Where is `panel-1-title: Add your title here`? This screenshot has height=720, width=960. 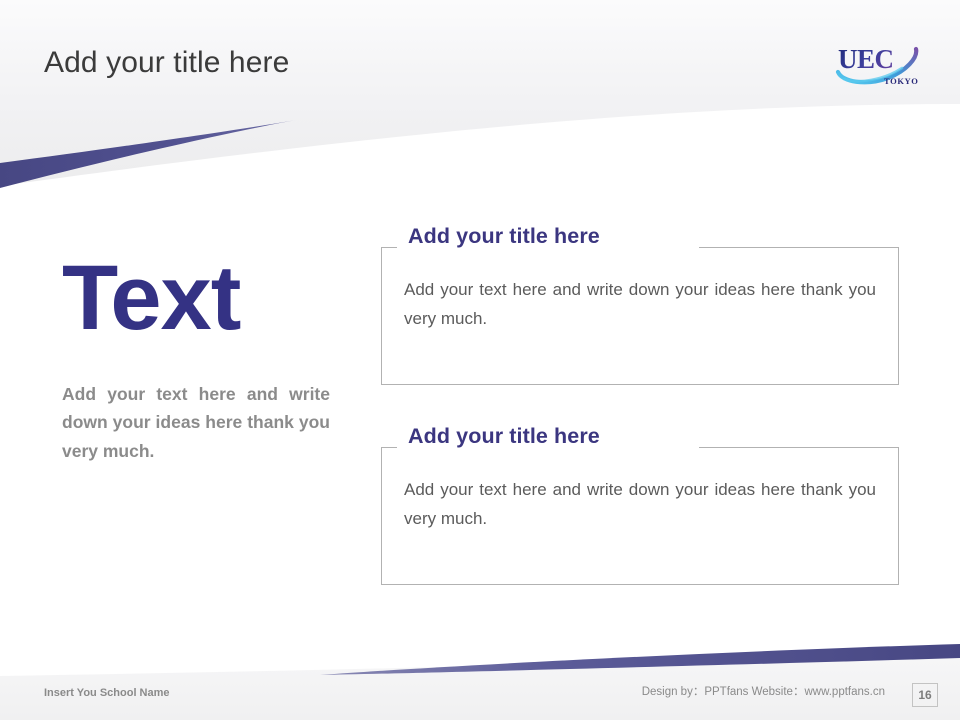 panel-1-title: Add your title here is located at coordinates (504, 236).